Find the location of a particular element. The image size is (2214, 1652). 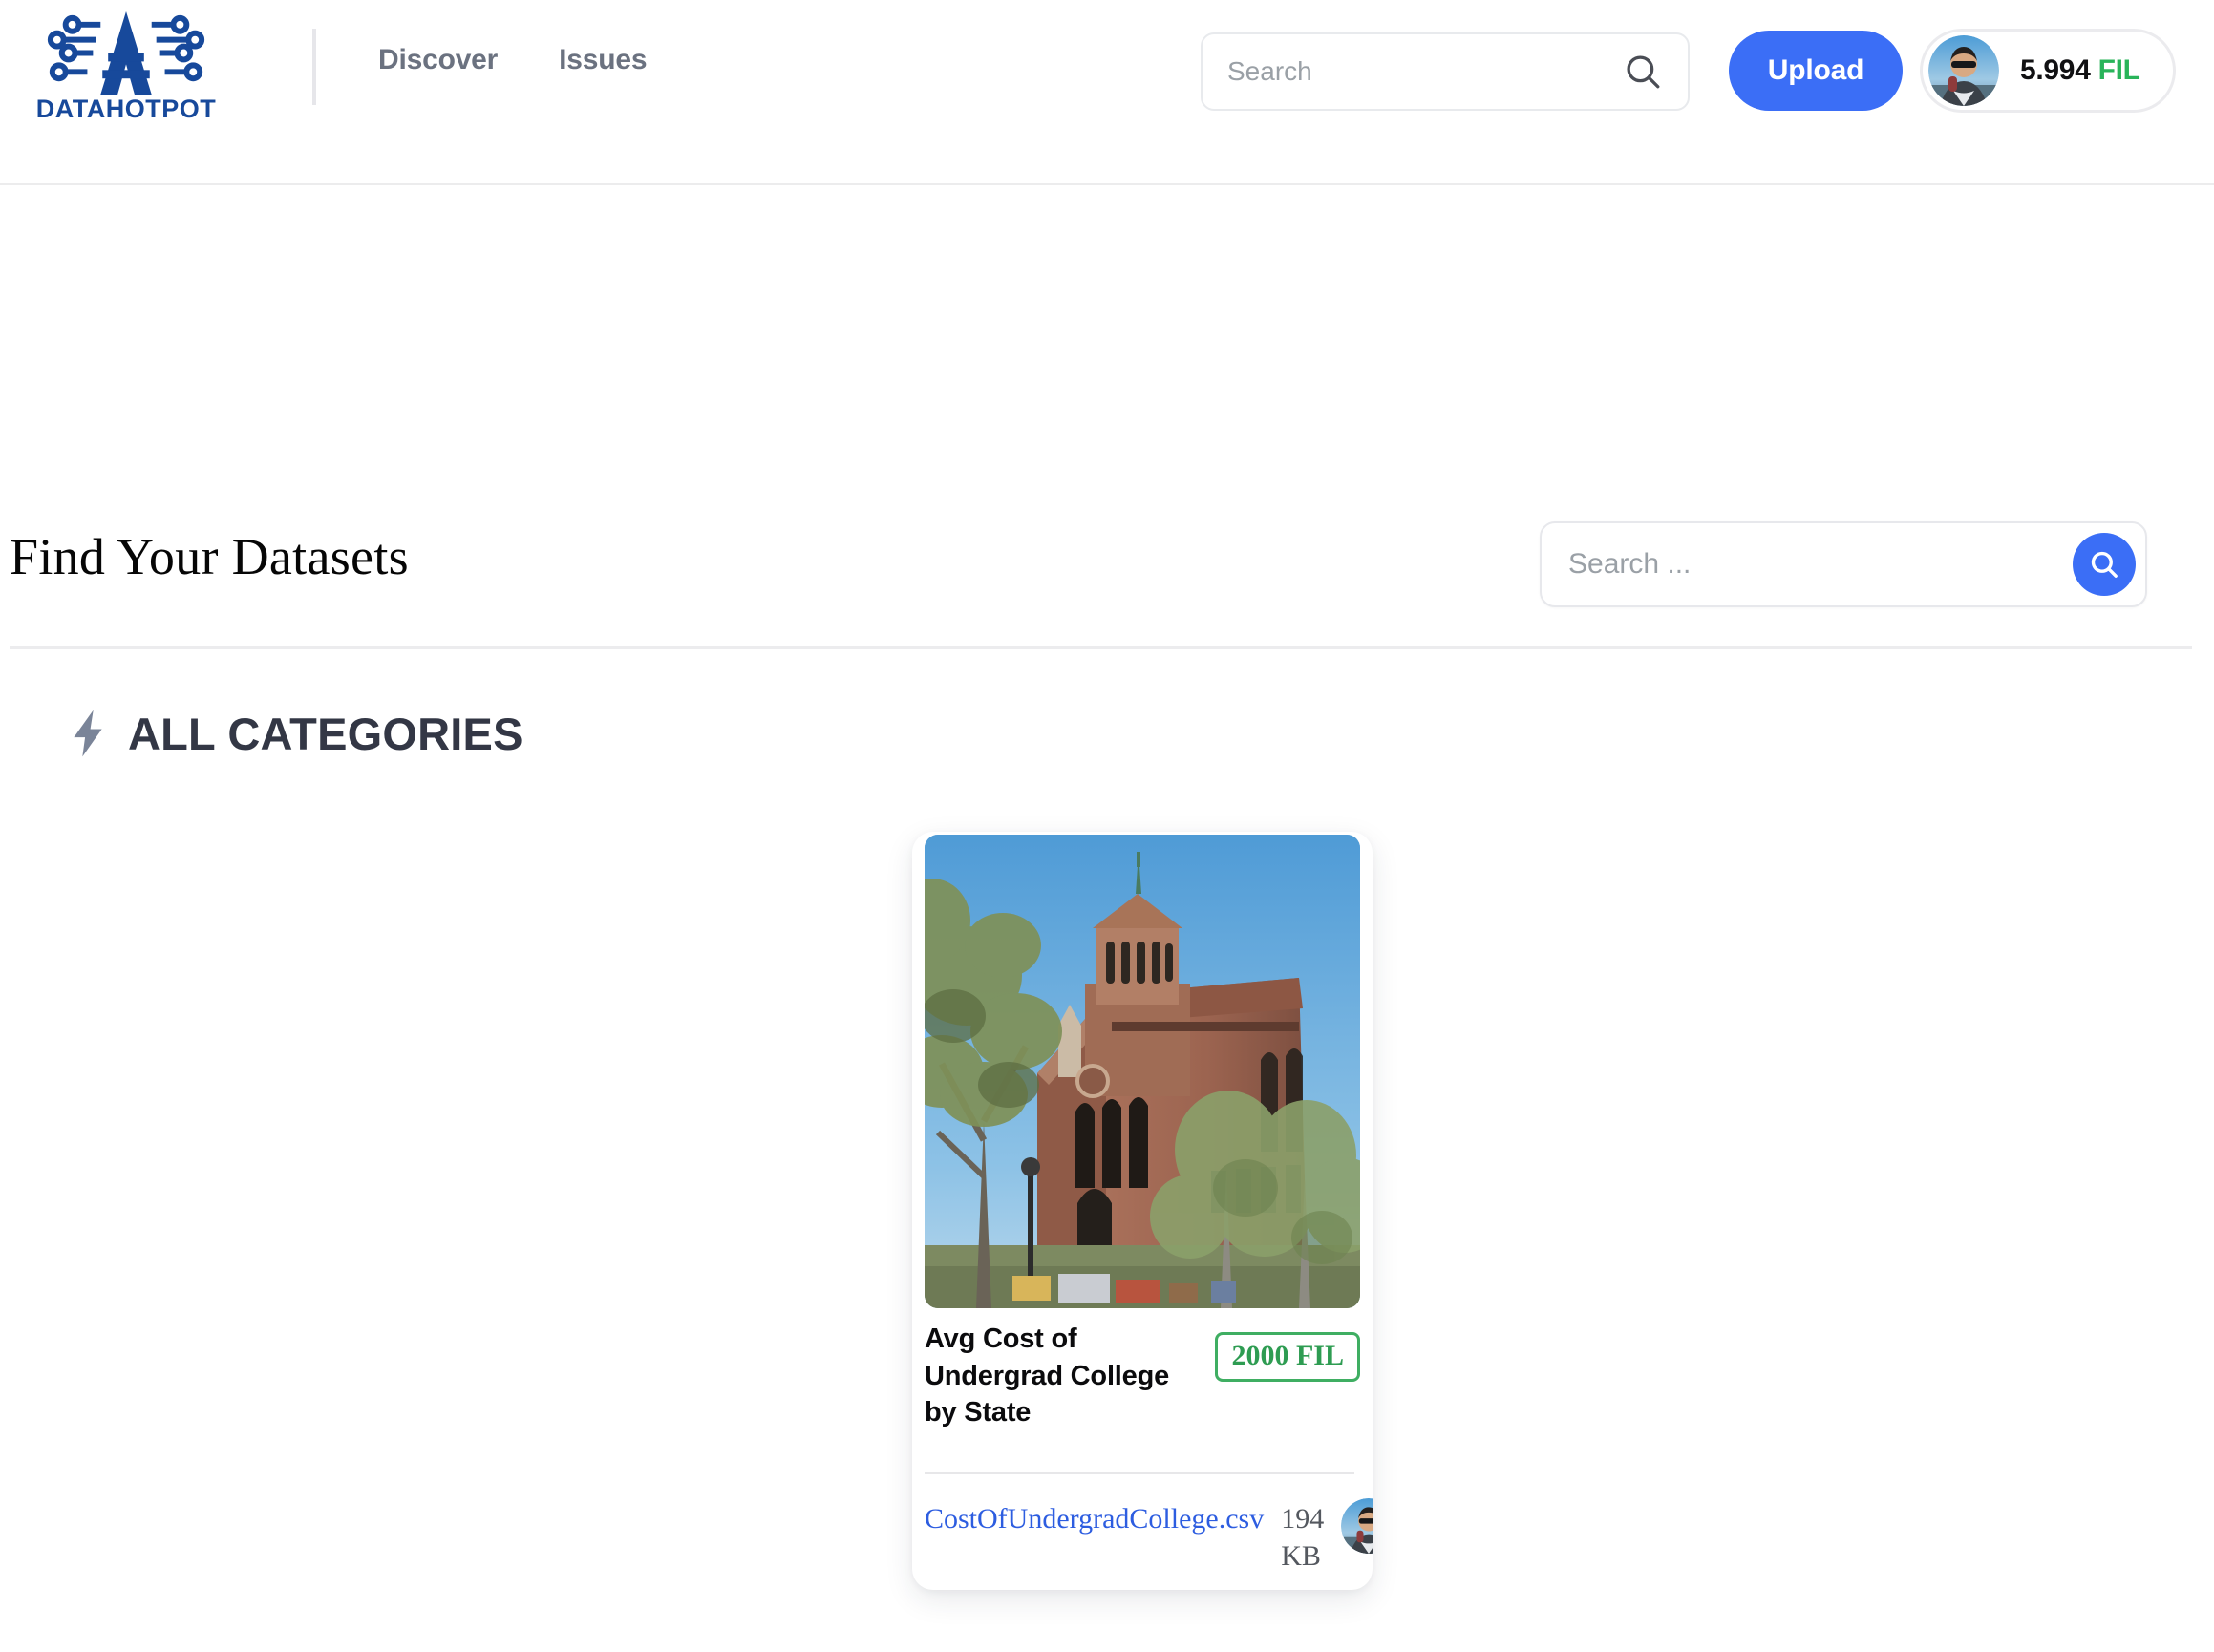

dataset-search is located at coordinates (1843, 564).